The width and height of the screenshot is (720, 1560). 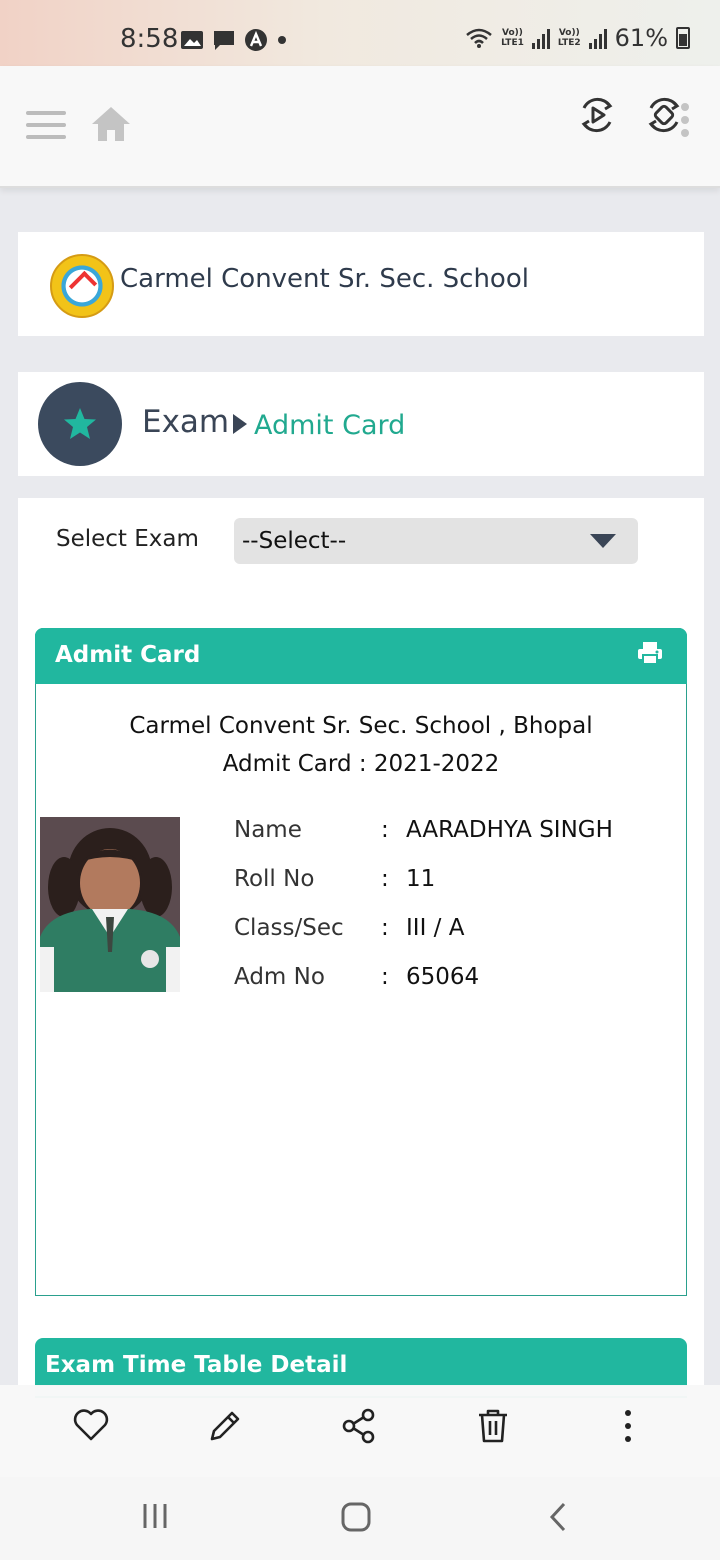 What do you see at coordinates (359, 1426) in the screenshot?
I see `share-icon` at bounding box center [359, 1426].